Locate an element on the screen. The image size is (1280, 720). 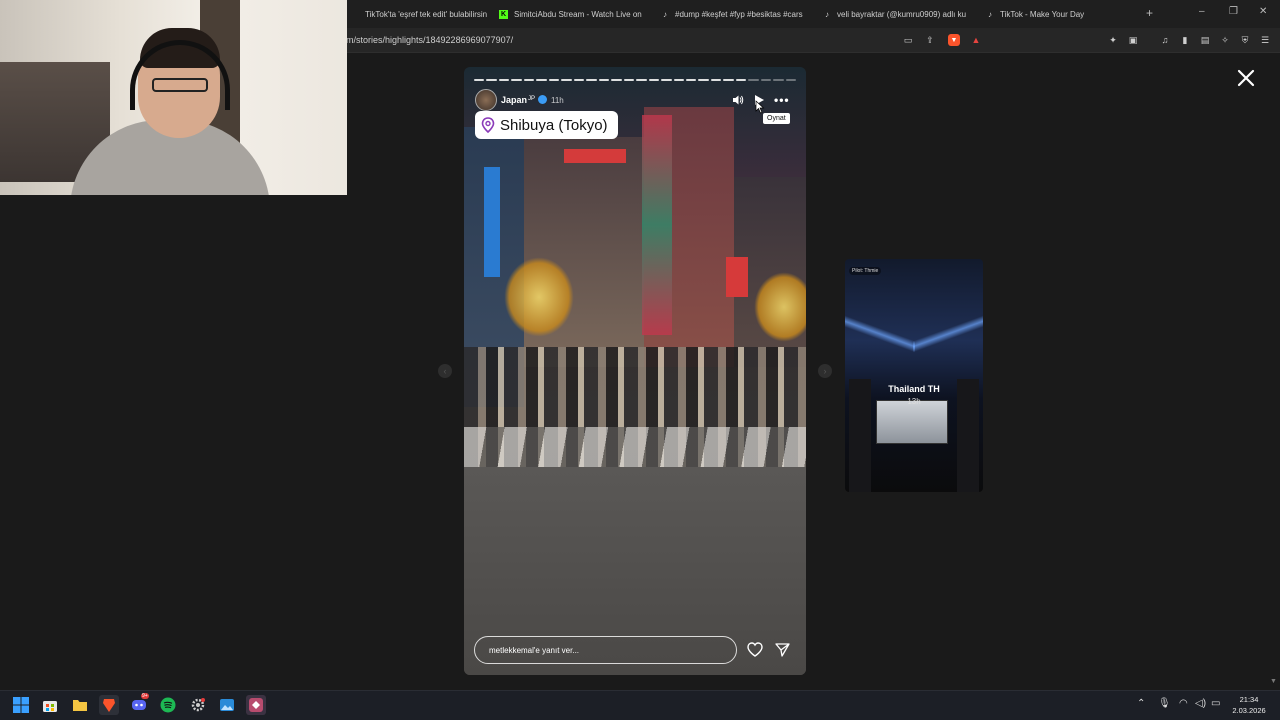
browser-tab-2: K SimitciAbdu Stream - Watch Live on is located at coordinates (570, 14).